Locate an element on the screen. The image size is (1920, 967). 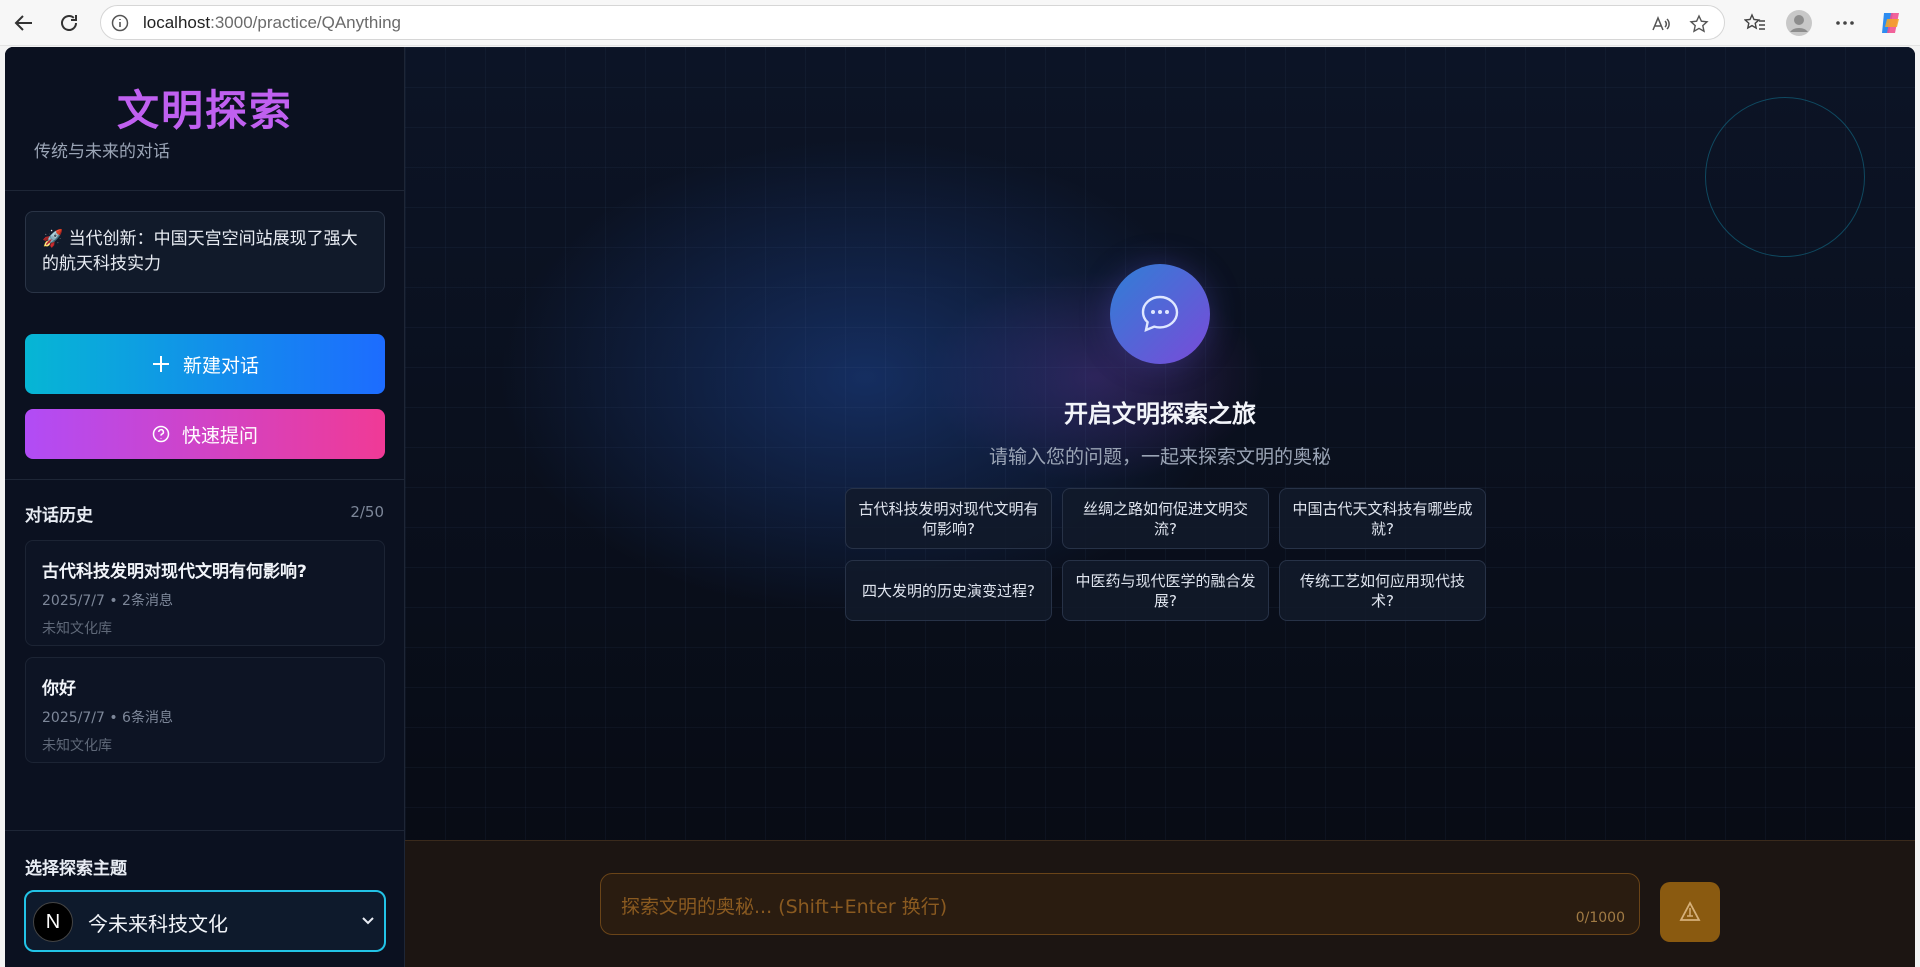
char-counter: 0/1000 is located at coordinates (1600, 918).